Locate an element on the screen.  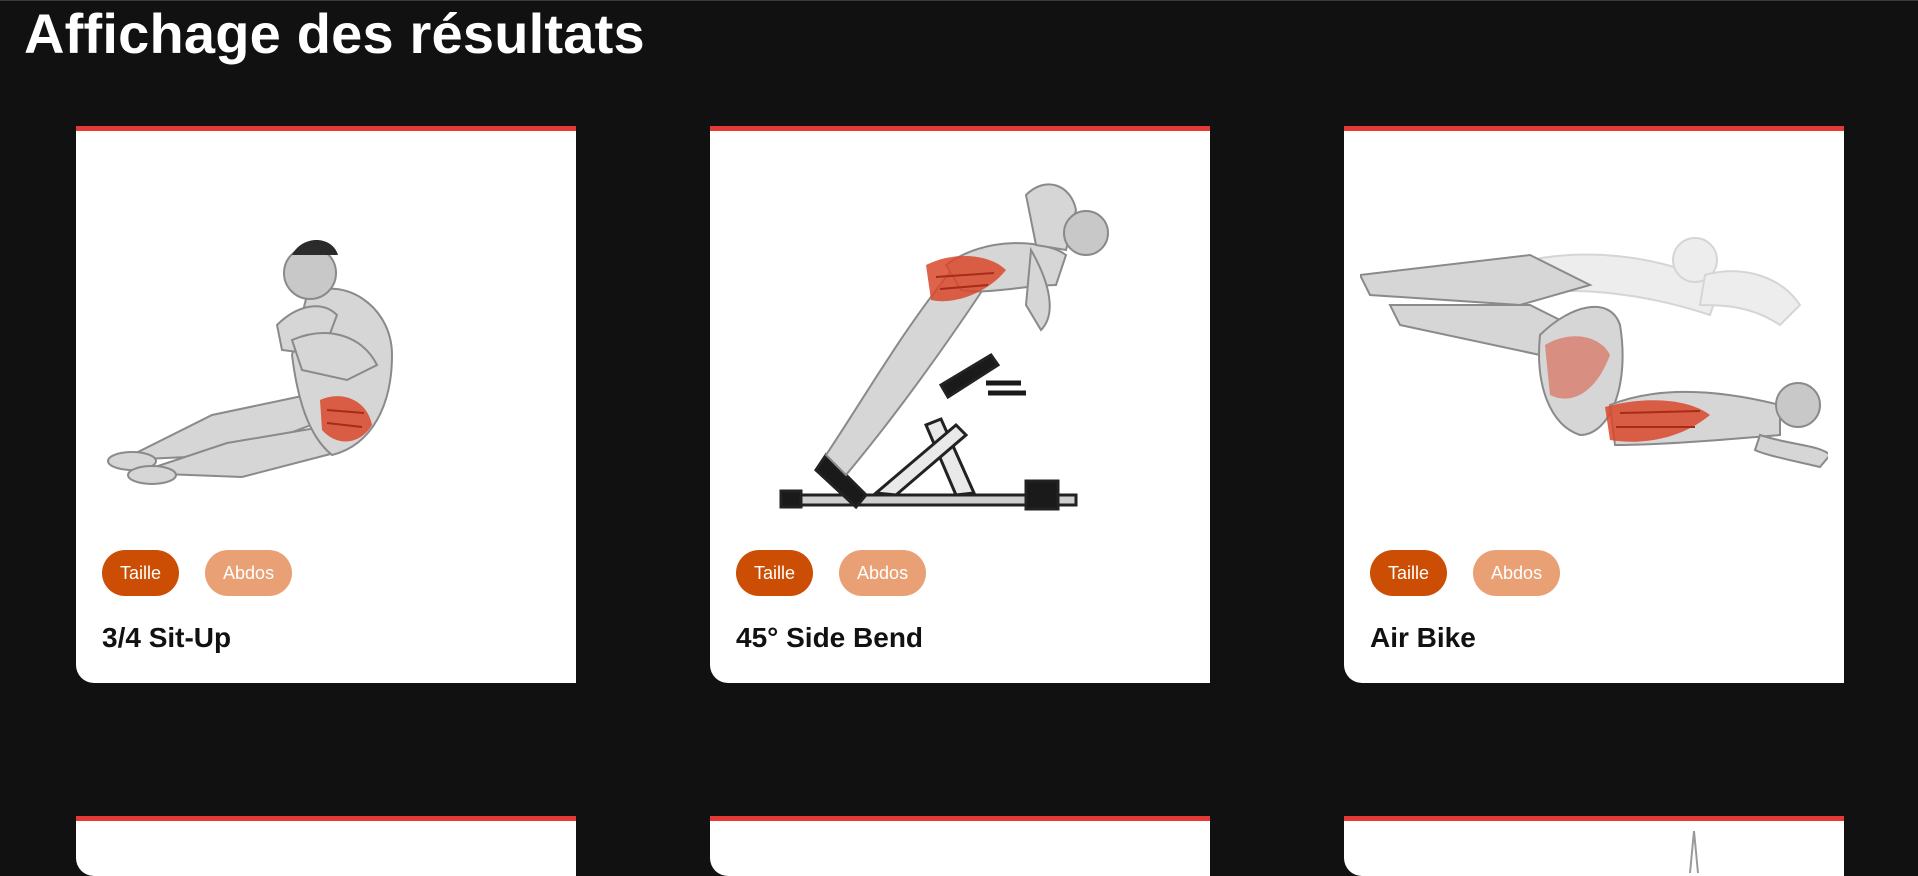
air-bike-illustration is located at coordinates (1594, 353).